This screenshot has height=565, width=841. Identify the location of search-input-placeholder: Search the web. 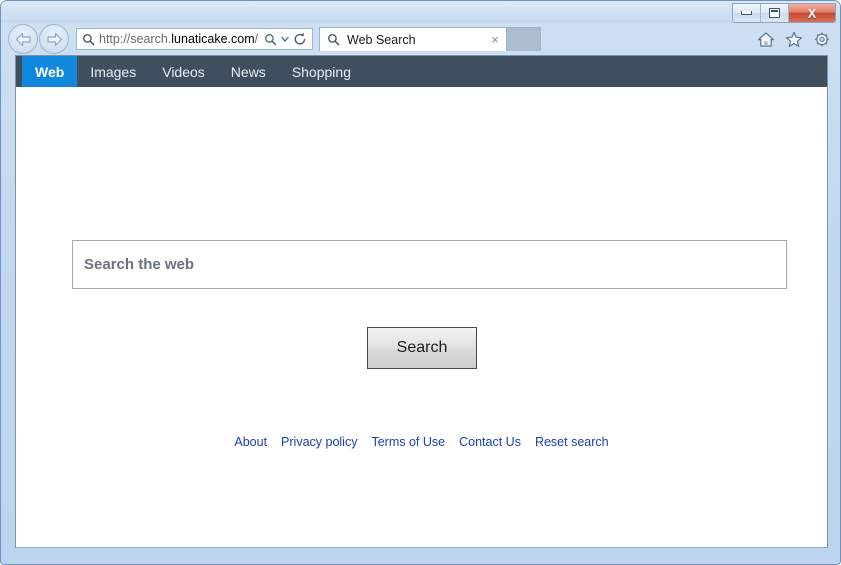
(139, 264).